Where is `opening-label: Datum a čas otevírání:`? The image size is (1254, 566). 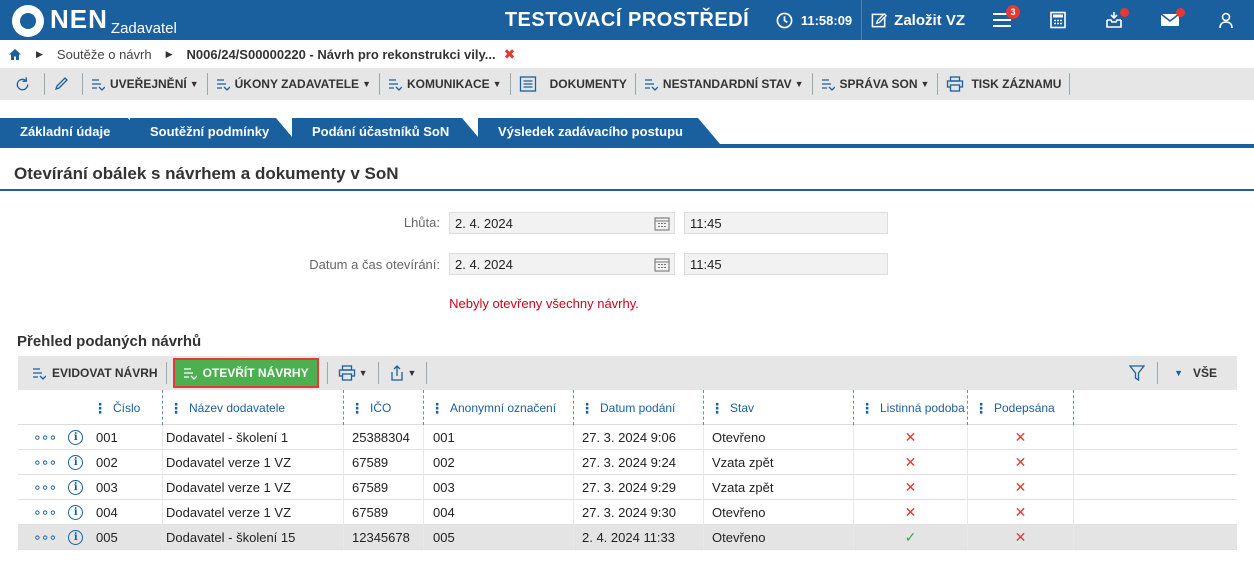
opening-label: Datum a čas otevírání: is located at coordinates (374, 264).